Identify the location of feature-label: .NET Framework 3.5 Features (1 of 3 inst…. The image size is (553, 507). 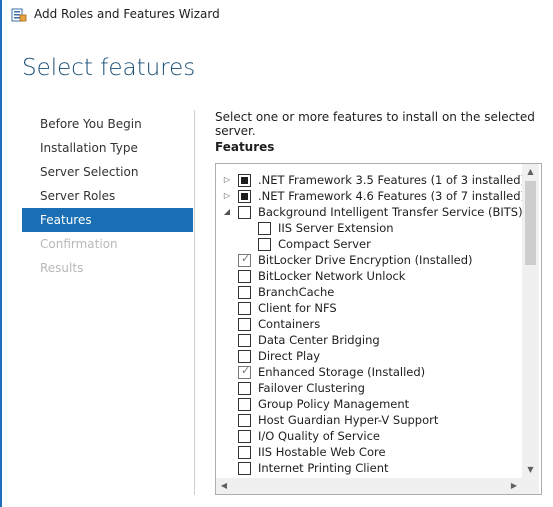
(392, 180).